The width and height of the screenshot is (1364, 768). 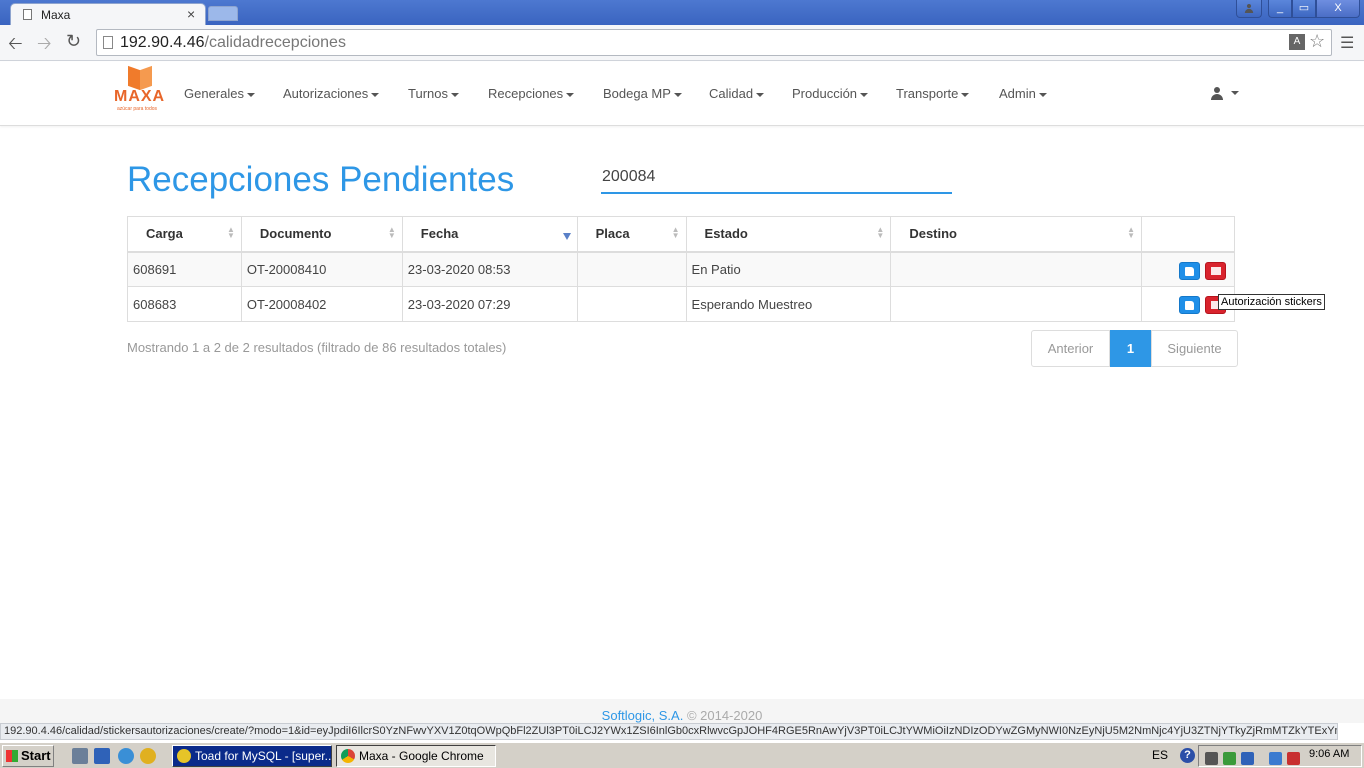 I want to click on close-window-button: X, so click(x=1338, y=9).